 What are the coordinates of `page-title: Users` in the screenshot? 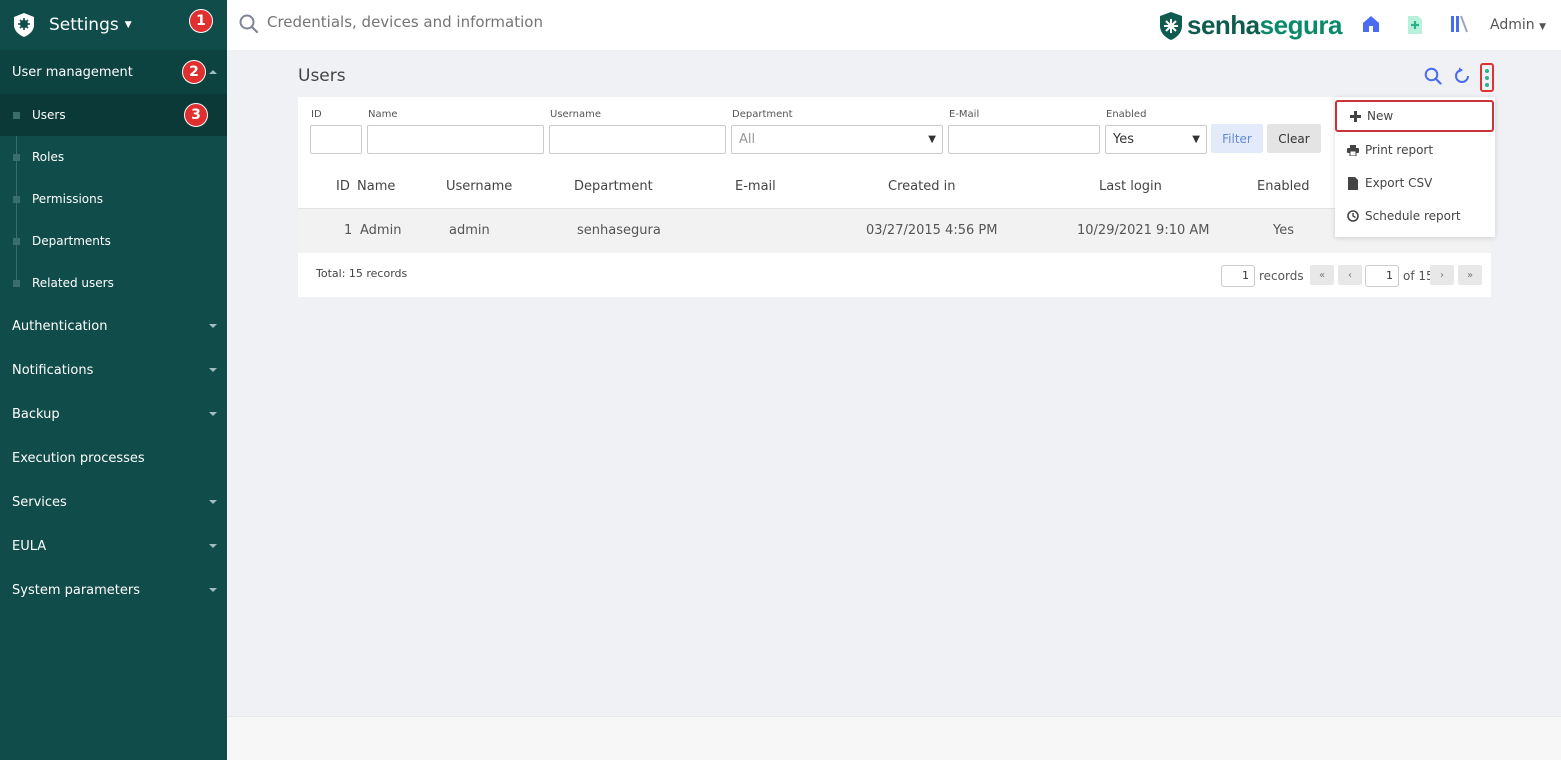 It's located at (322, 76).